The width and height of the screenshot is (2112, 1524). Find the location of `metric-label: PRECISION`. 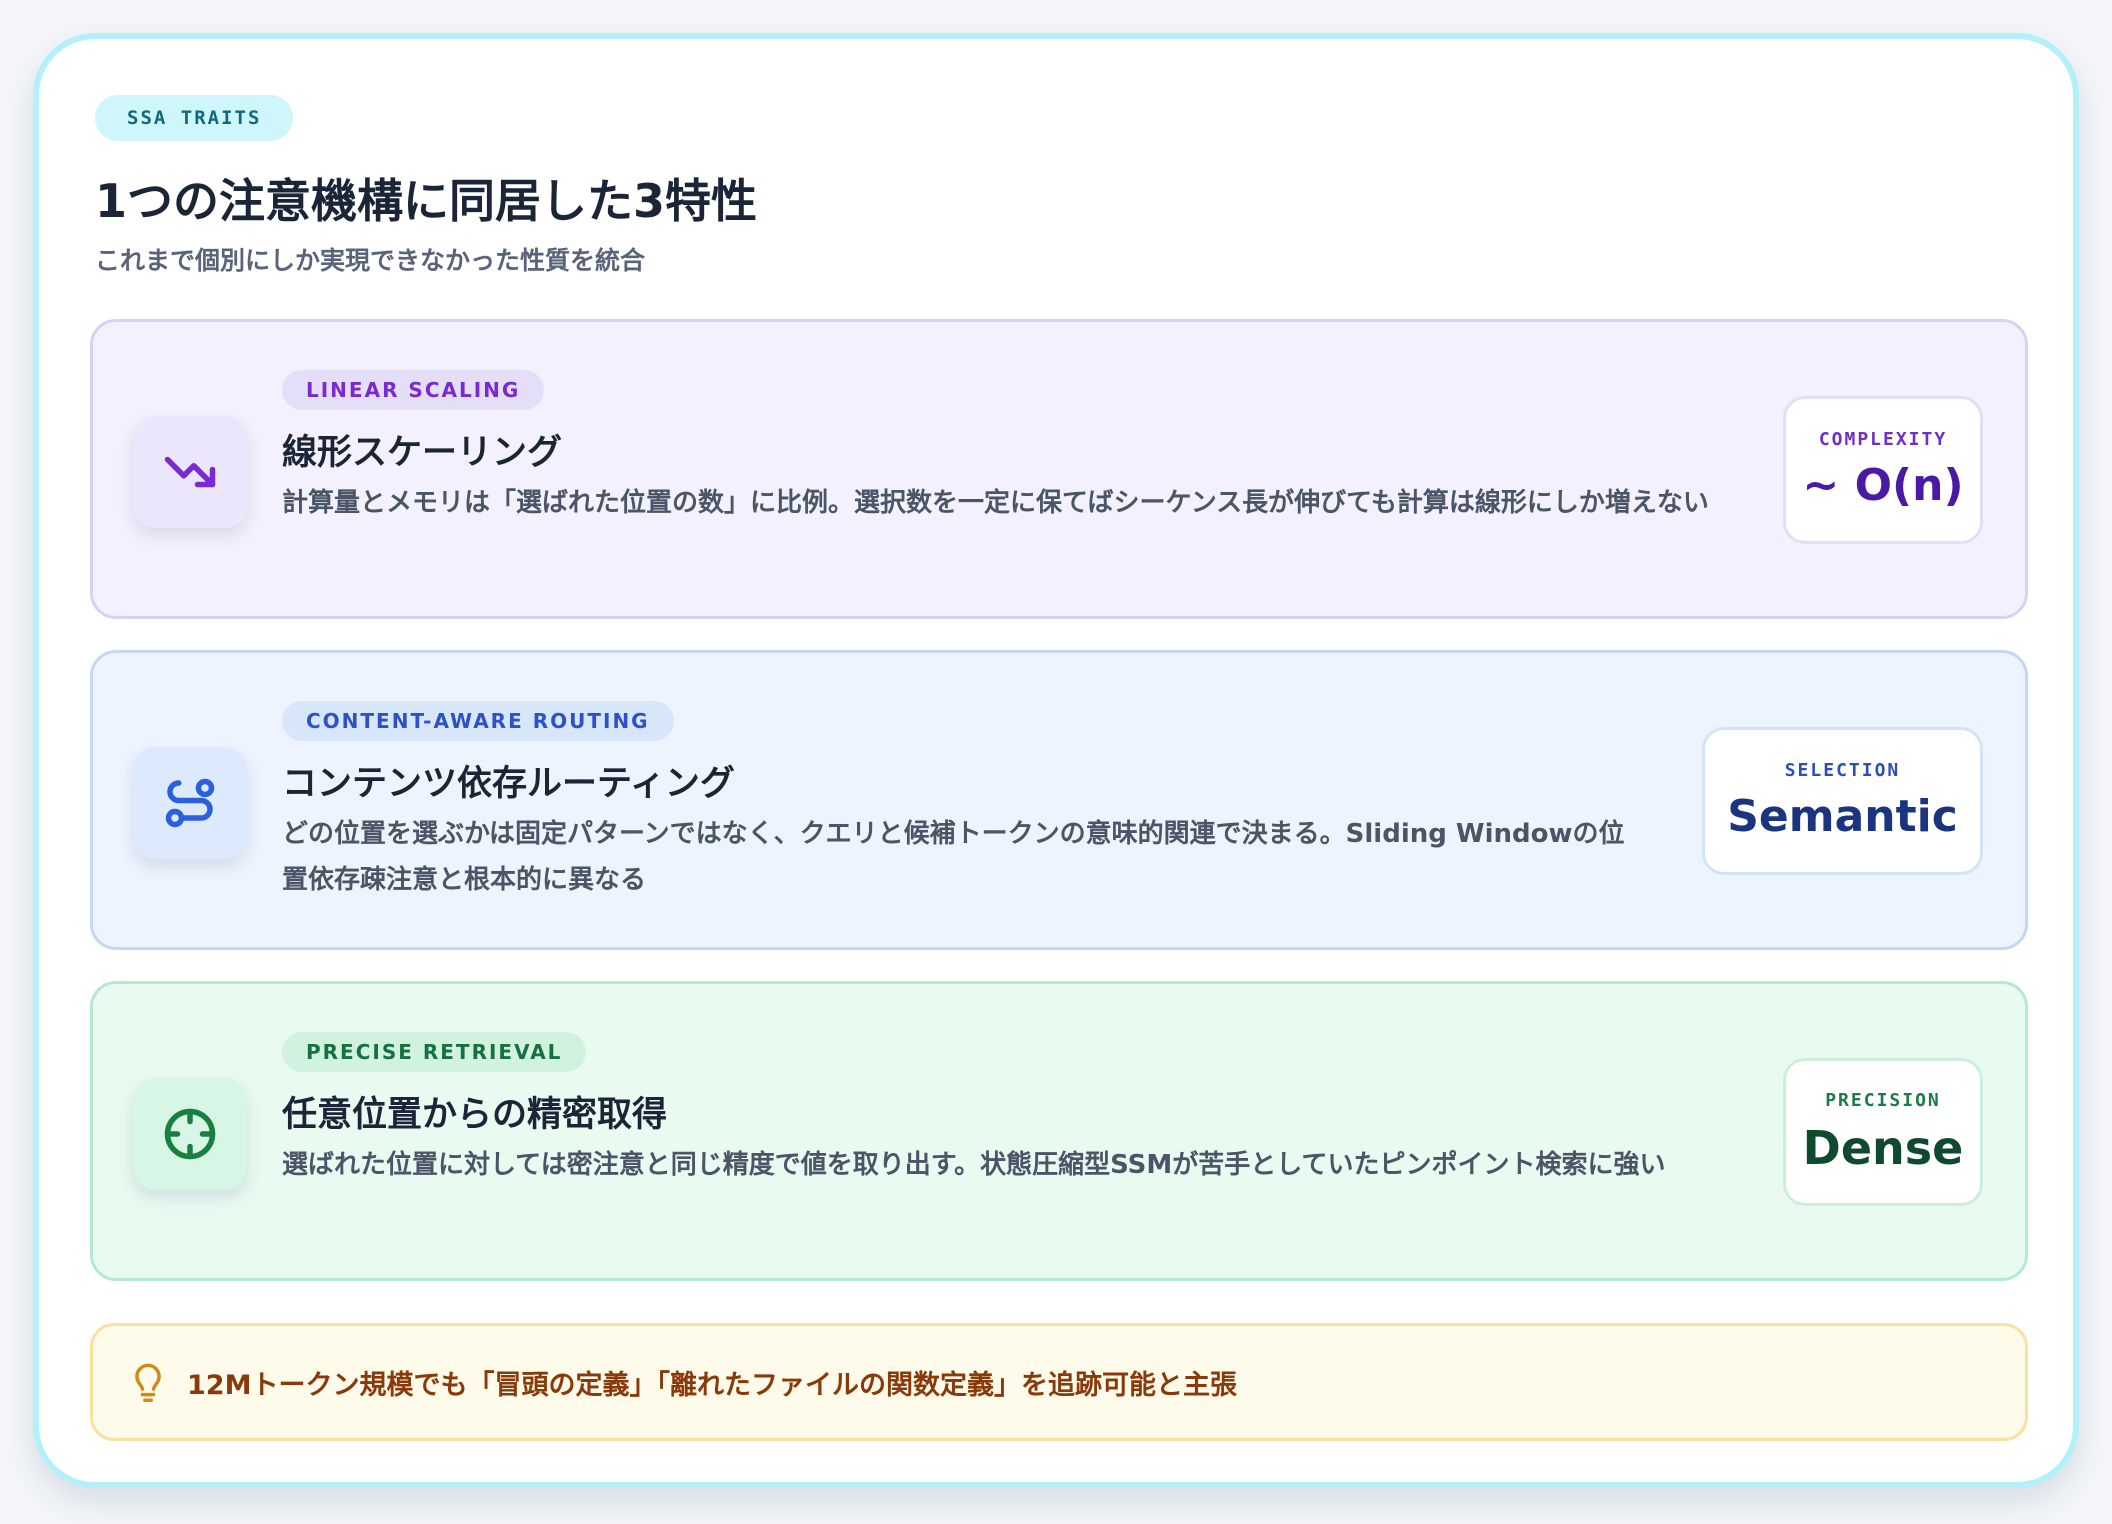

metric-label: PRECISION is located at coordinates (1883, 1100).